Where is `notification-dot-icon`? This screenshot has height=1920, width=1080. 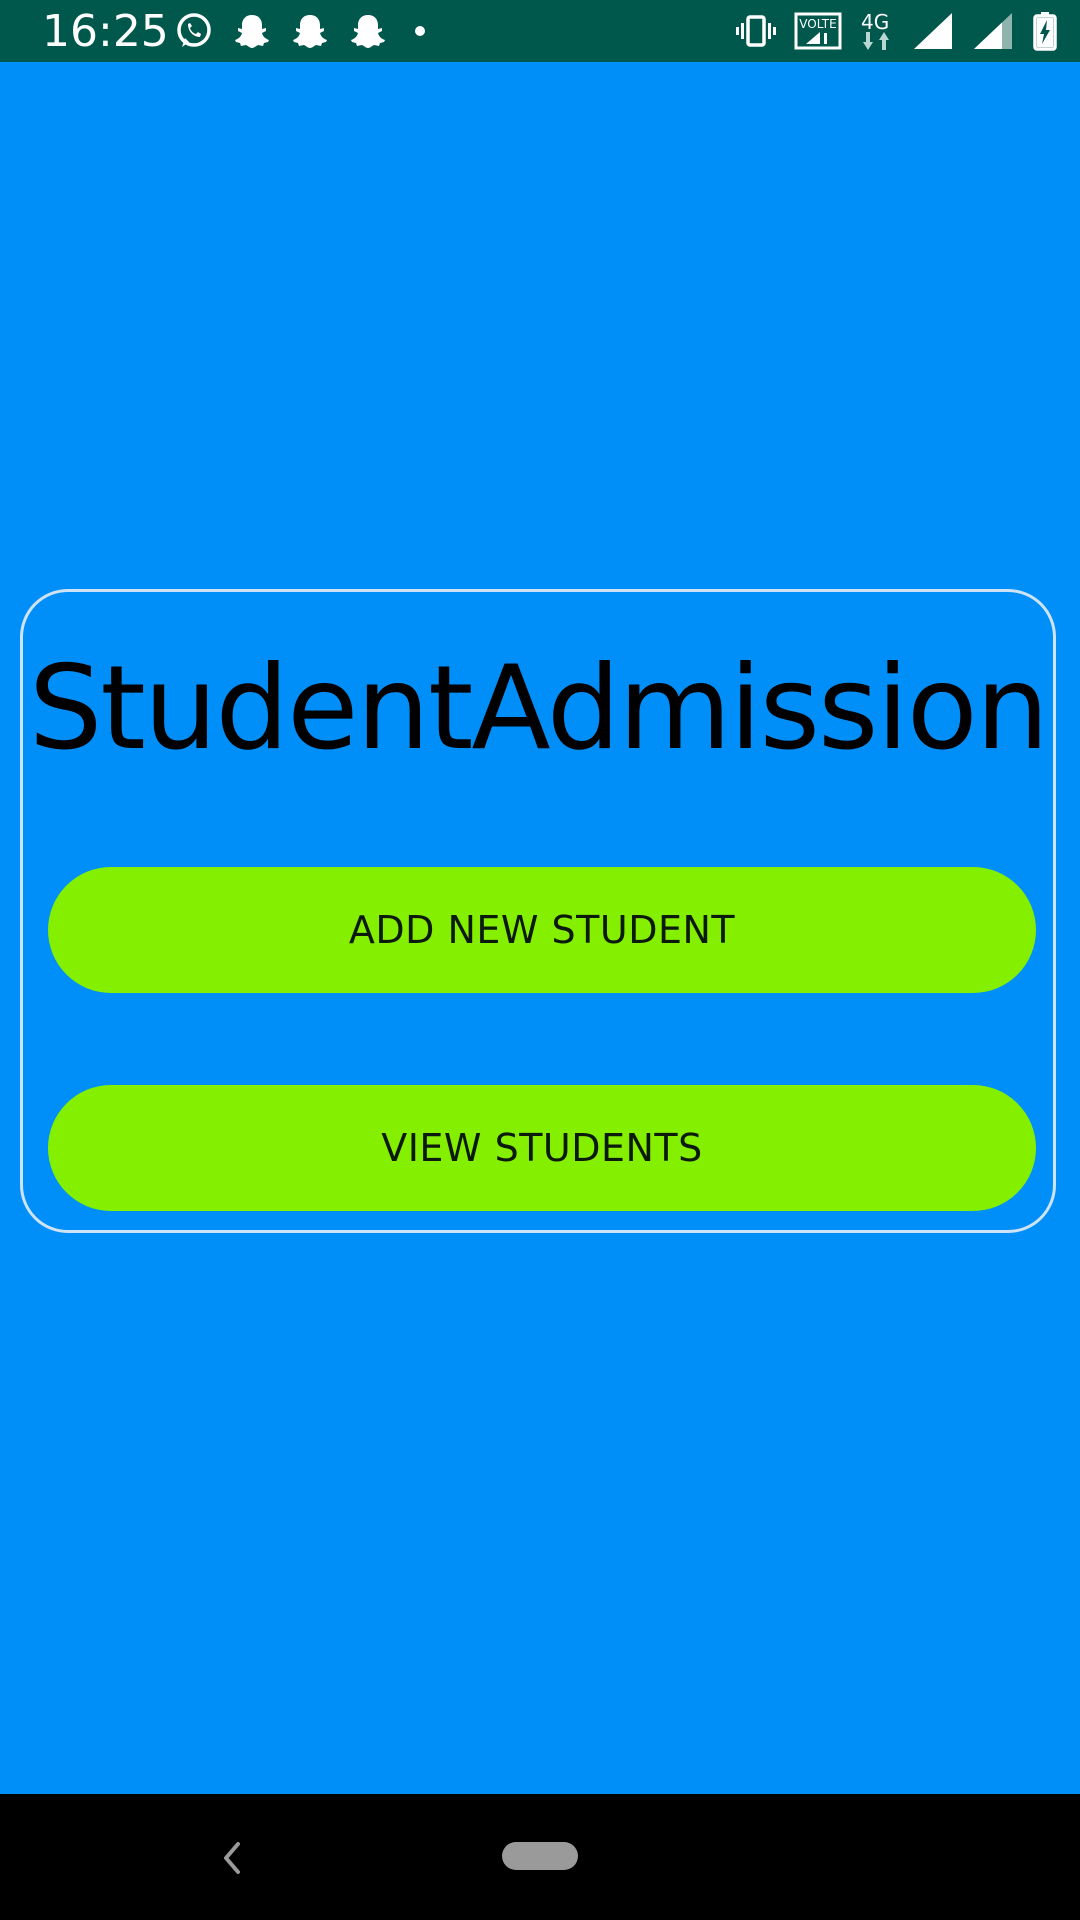 notification-dot-icon is located at coordinates (420, 31).